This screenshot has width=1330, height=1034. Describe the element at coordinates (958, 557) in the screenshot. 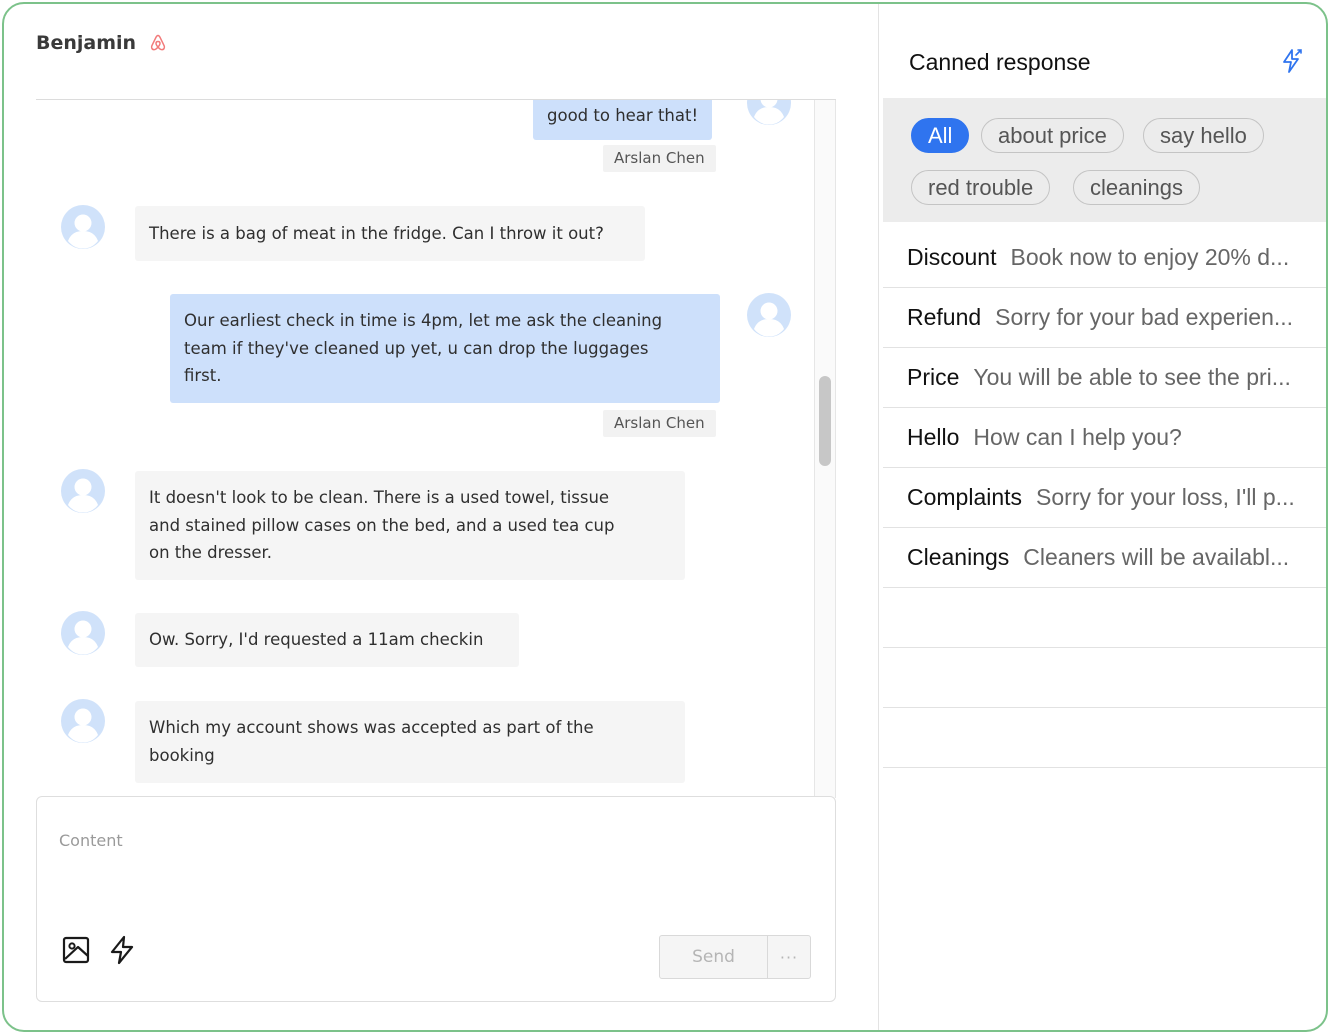

I see `response-name: Cleanings` at that location.